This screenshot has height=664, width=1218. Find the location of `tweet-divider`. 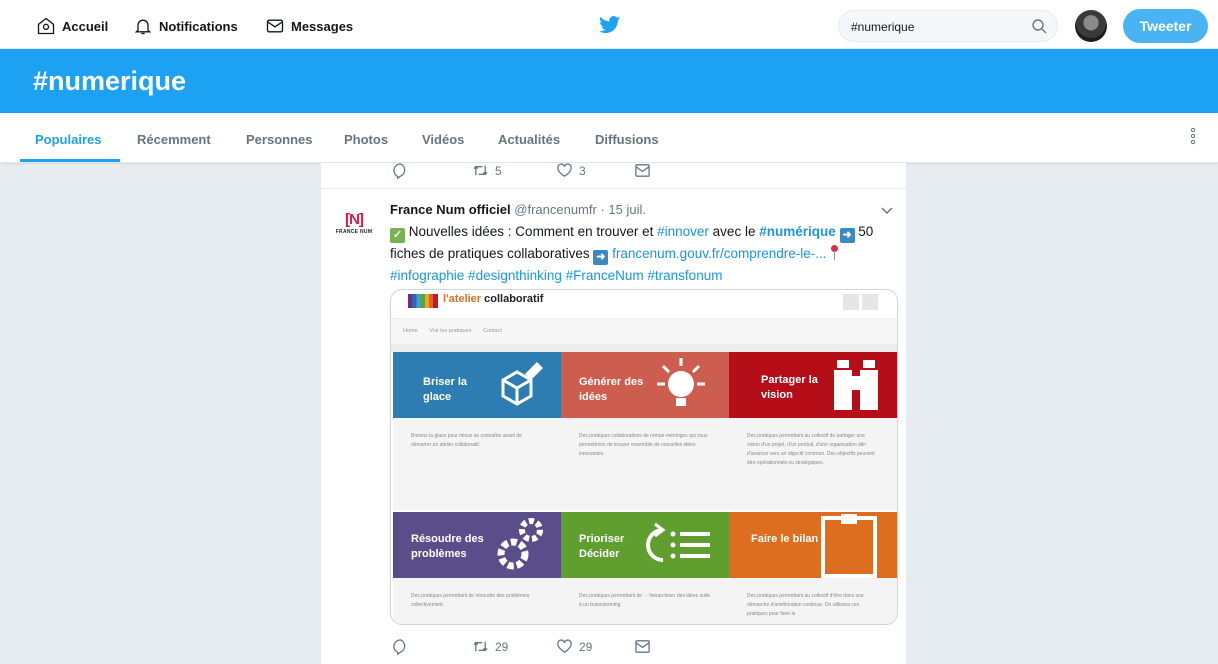

tweet-divider is located at coordinates (613, 188).